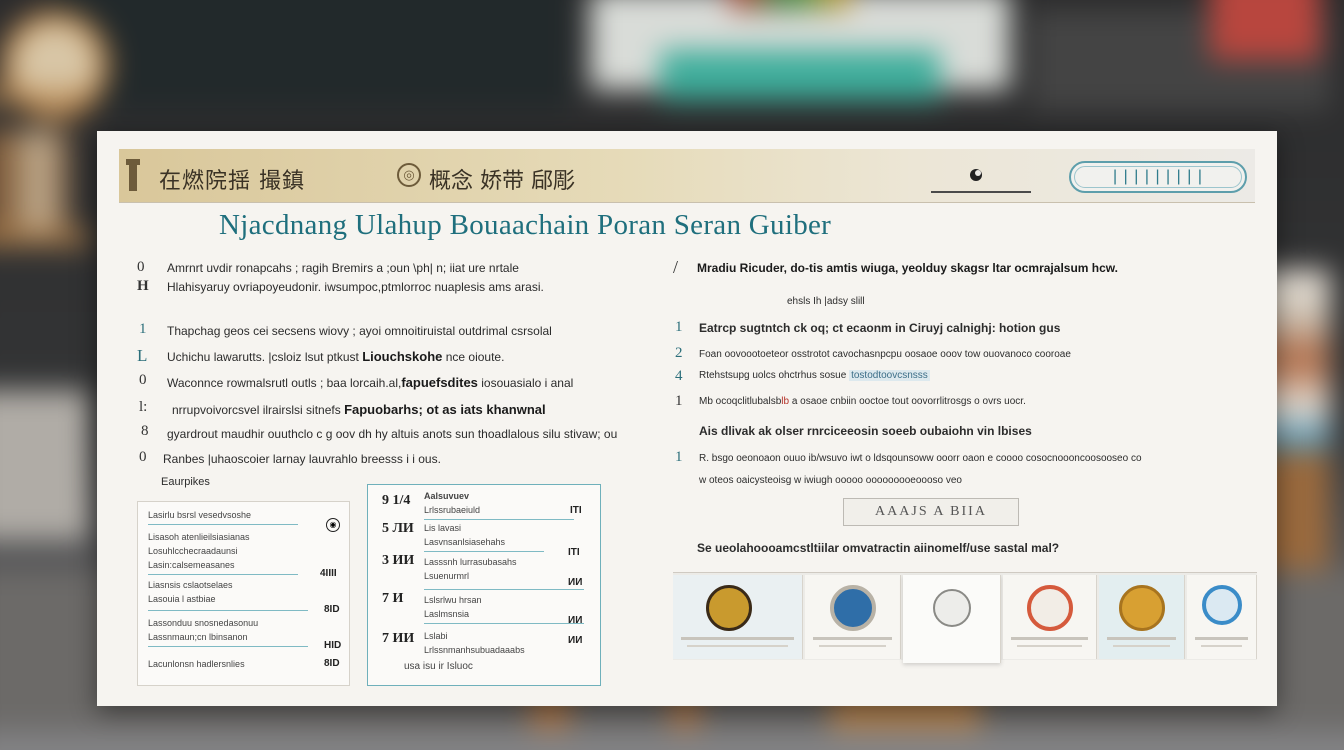  Describe the element at coordinates (676, 267) in the screenshot. I see `lead-marker: /` at that location.